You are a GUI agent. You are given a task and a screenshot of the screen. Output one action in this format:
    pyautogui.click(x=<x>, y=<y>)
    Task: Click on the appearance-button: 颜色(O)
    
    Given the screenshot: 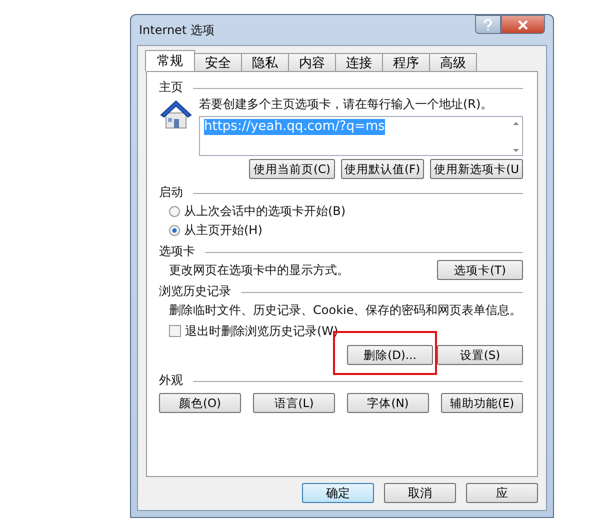 What is the action you would take?
    pyautogui.click(x=200, y=403)
    